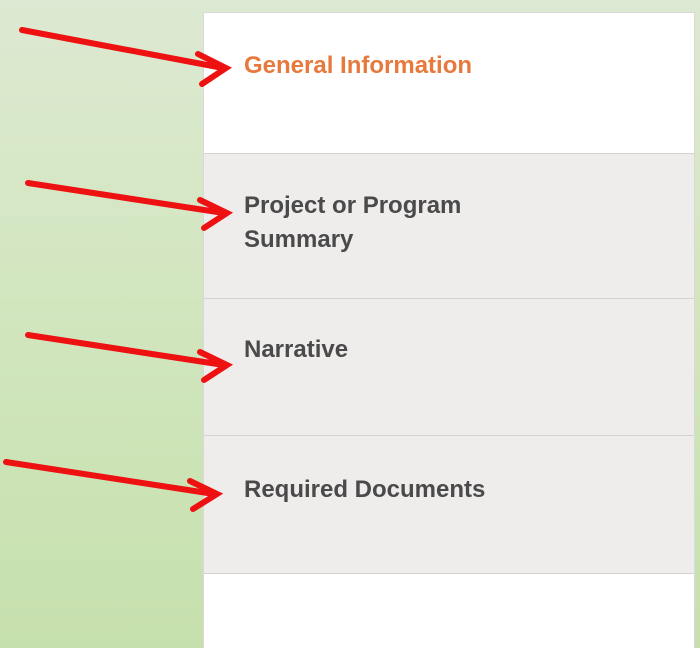  I want to click on tab-label: Required Documents, so click(365, 489).